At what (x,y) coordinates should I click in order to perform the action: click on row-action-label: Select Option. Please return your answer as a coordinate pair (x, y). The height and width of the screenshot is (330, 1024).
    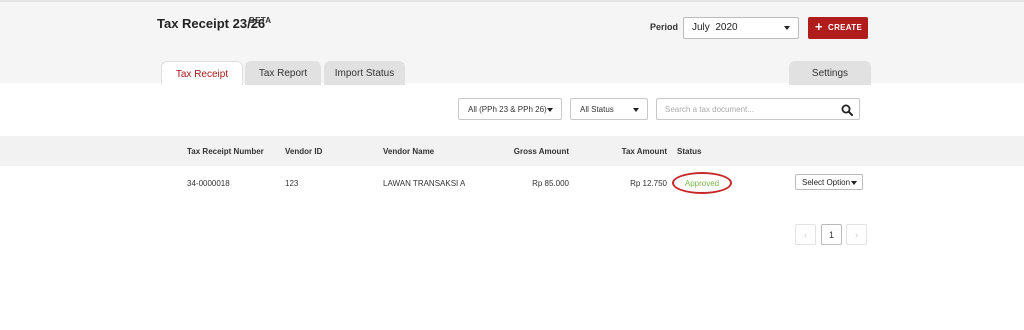
    Looking at the image, I should click on (826, 182).